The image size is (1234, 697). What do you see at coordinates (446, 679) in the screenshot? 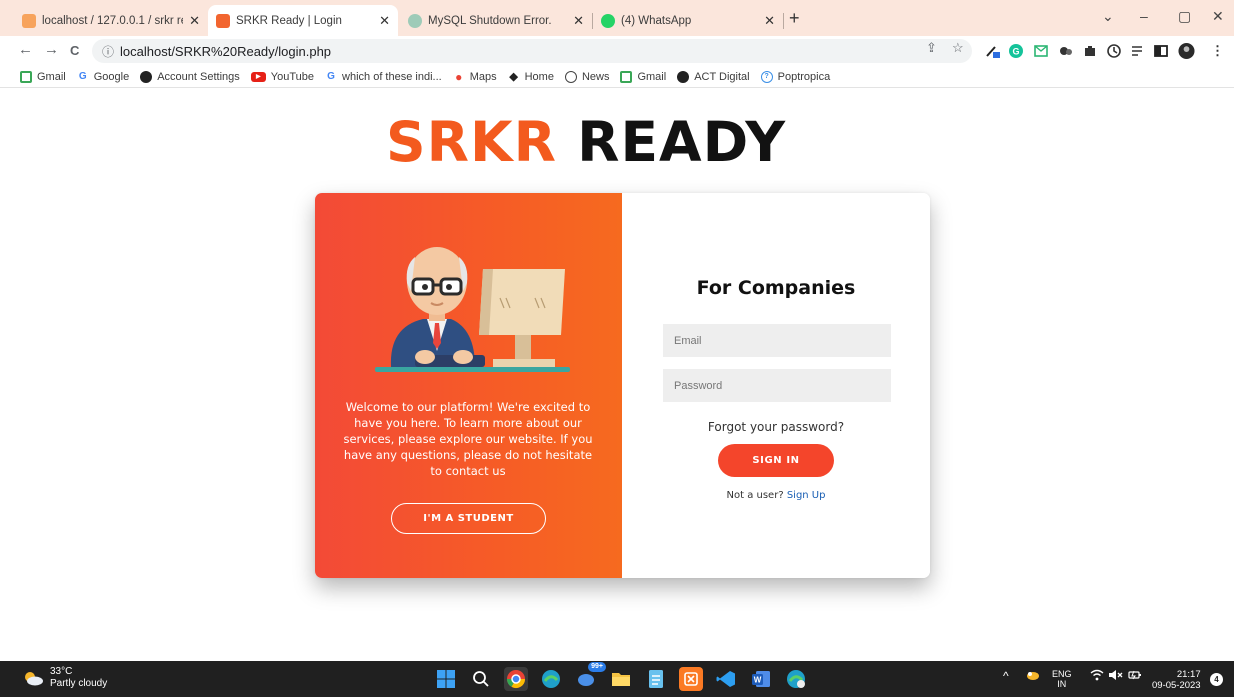
I see `windows-start-icon` at bounding box center [446, 679].